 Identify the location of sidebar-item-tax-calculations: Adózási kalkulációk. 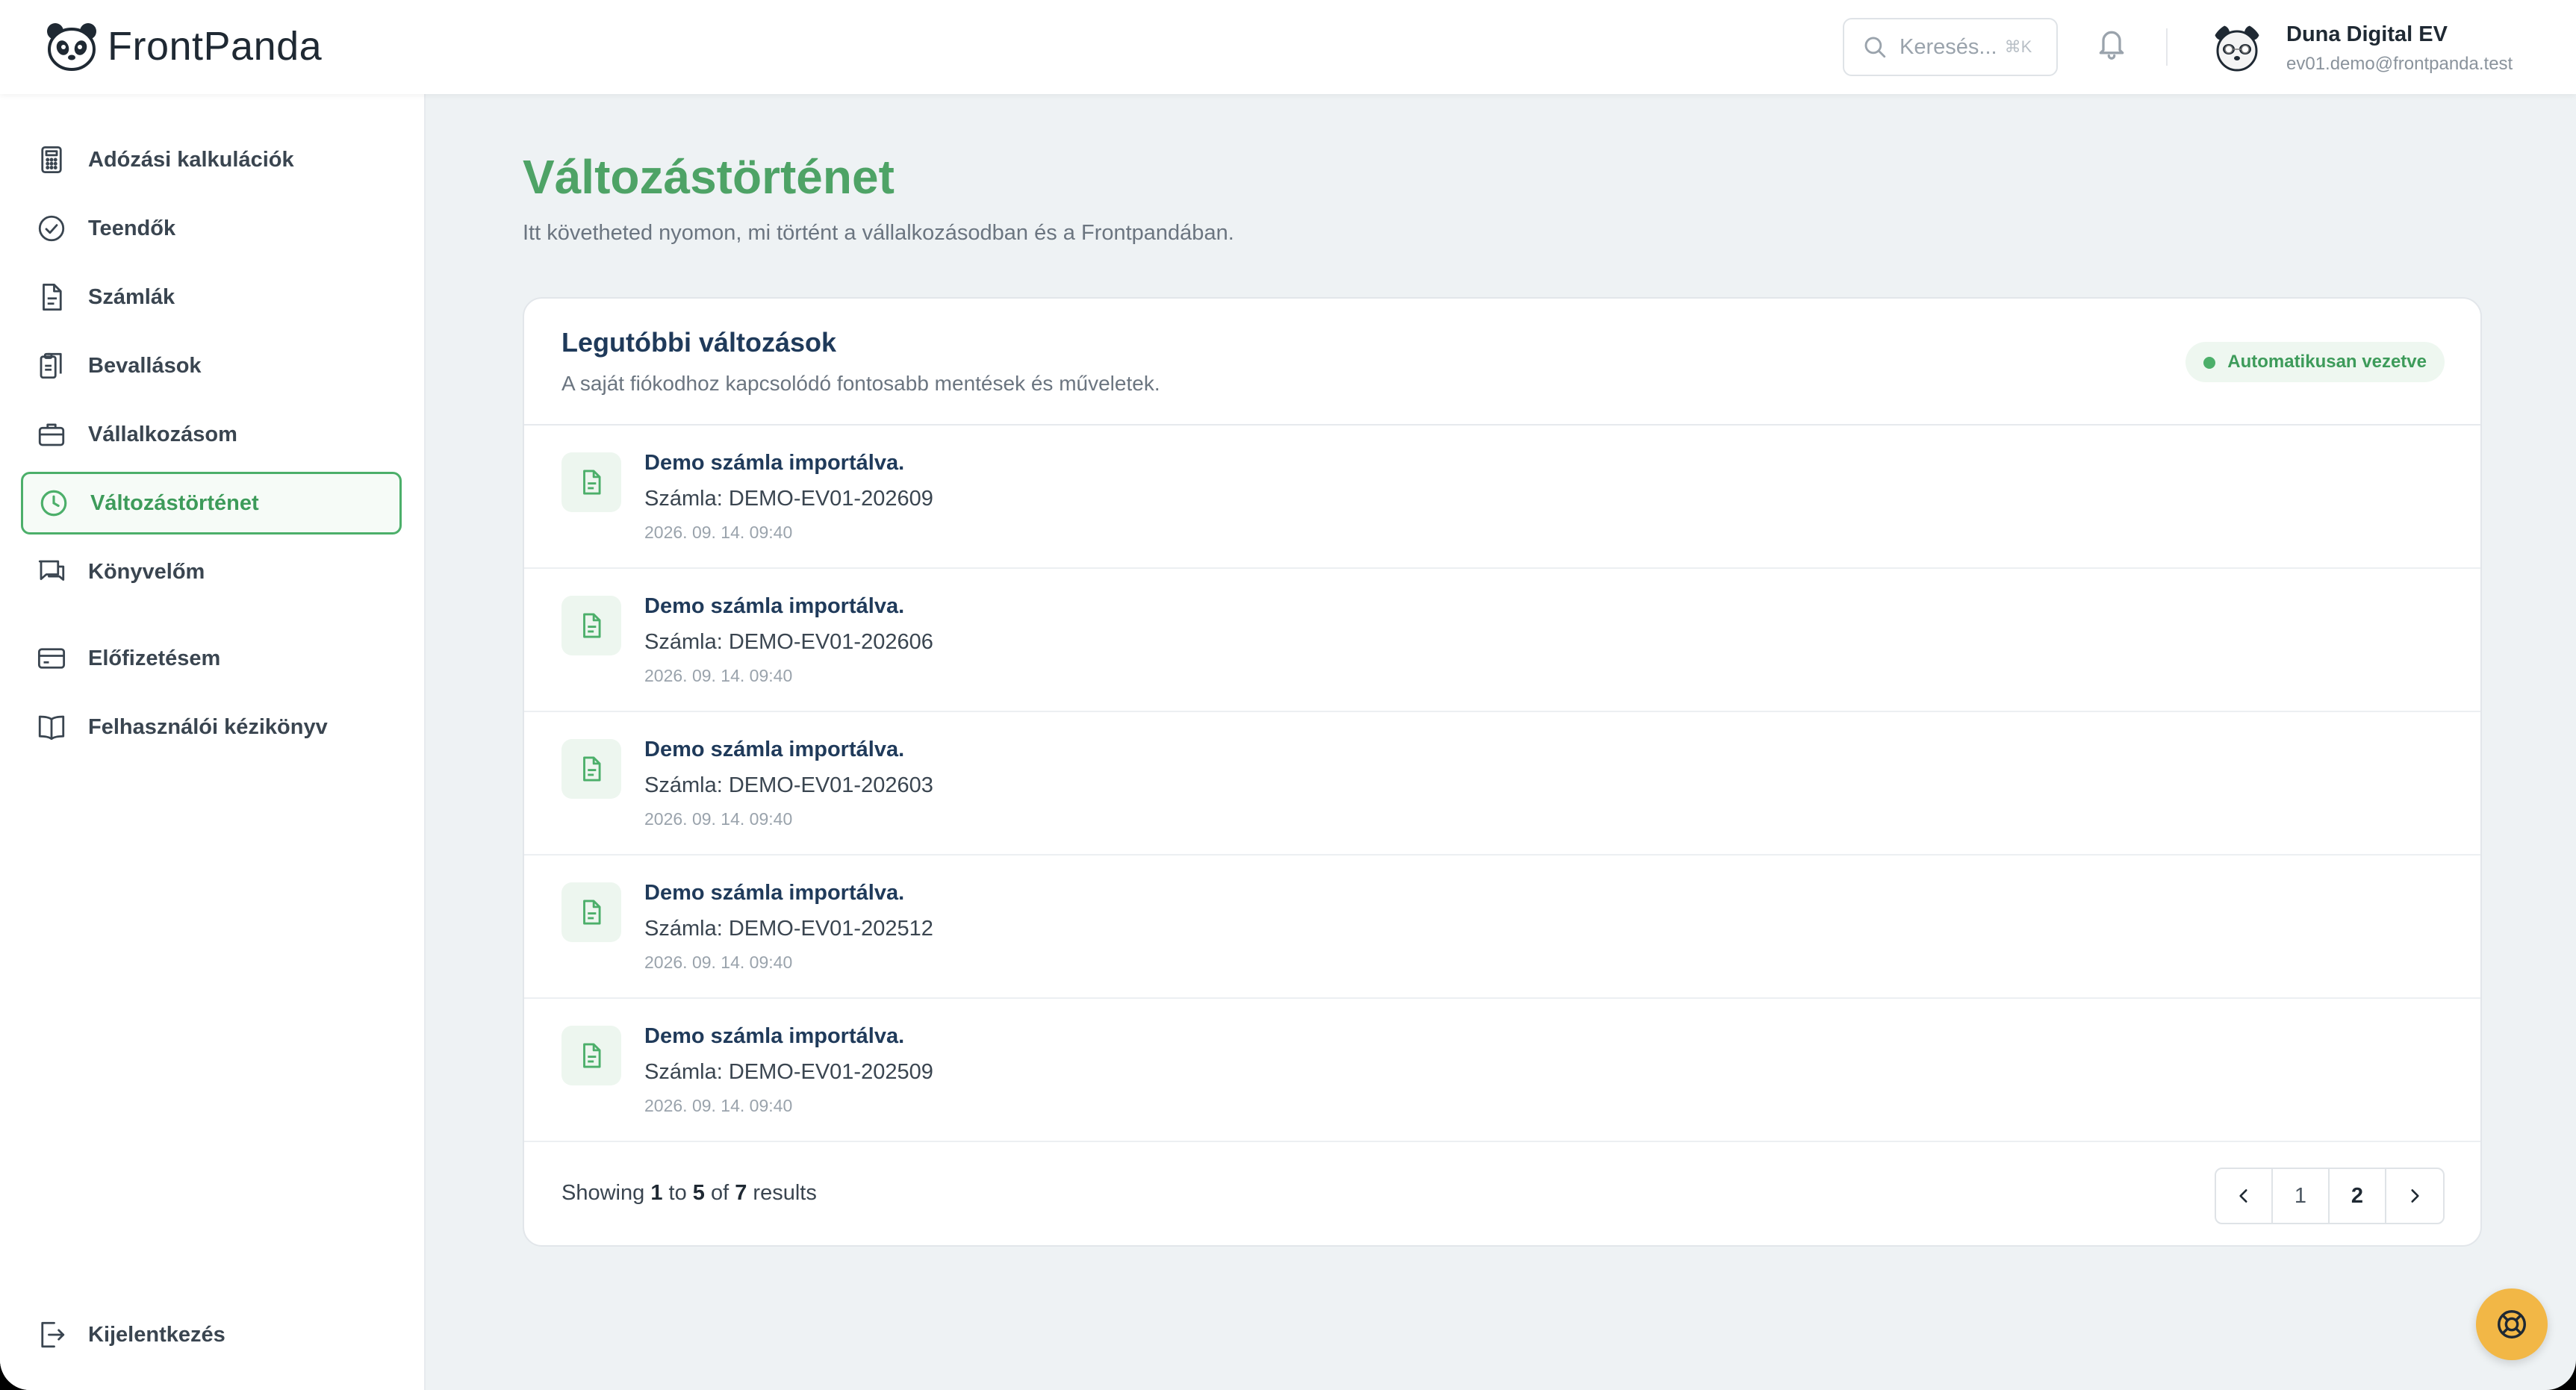
(211, 159).